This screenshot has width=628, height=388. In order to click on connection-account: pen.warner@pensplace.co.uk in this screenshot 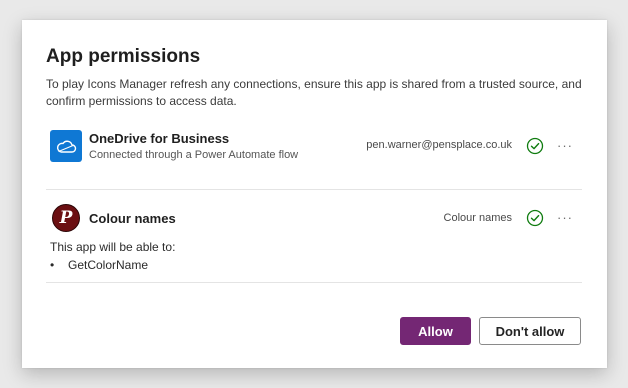, I will do `click(439, 145)`.